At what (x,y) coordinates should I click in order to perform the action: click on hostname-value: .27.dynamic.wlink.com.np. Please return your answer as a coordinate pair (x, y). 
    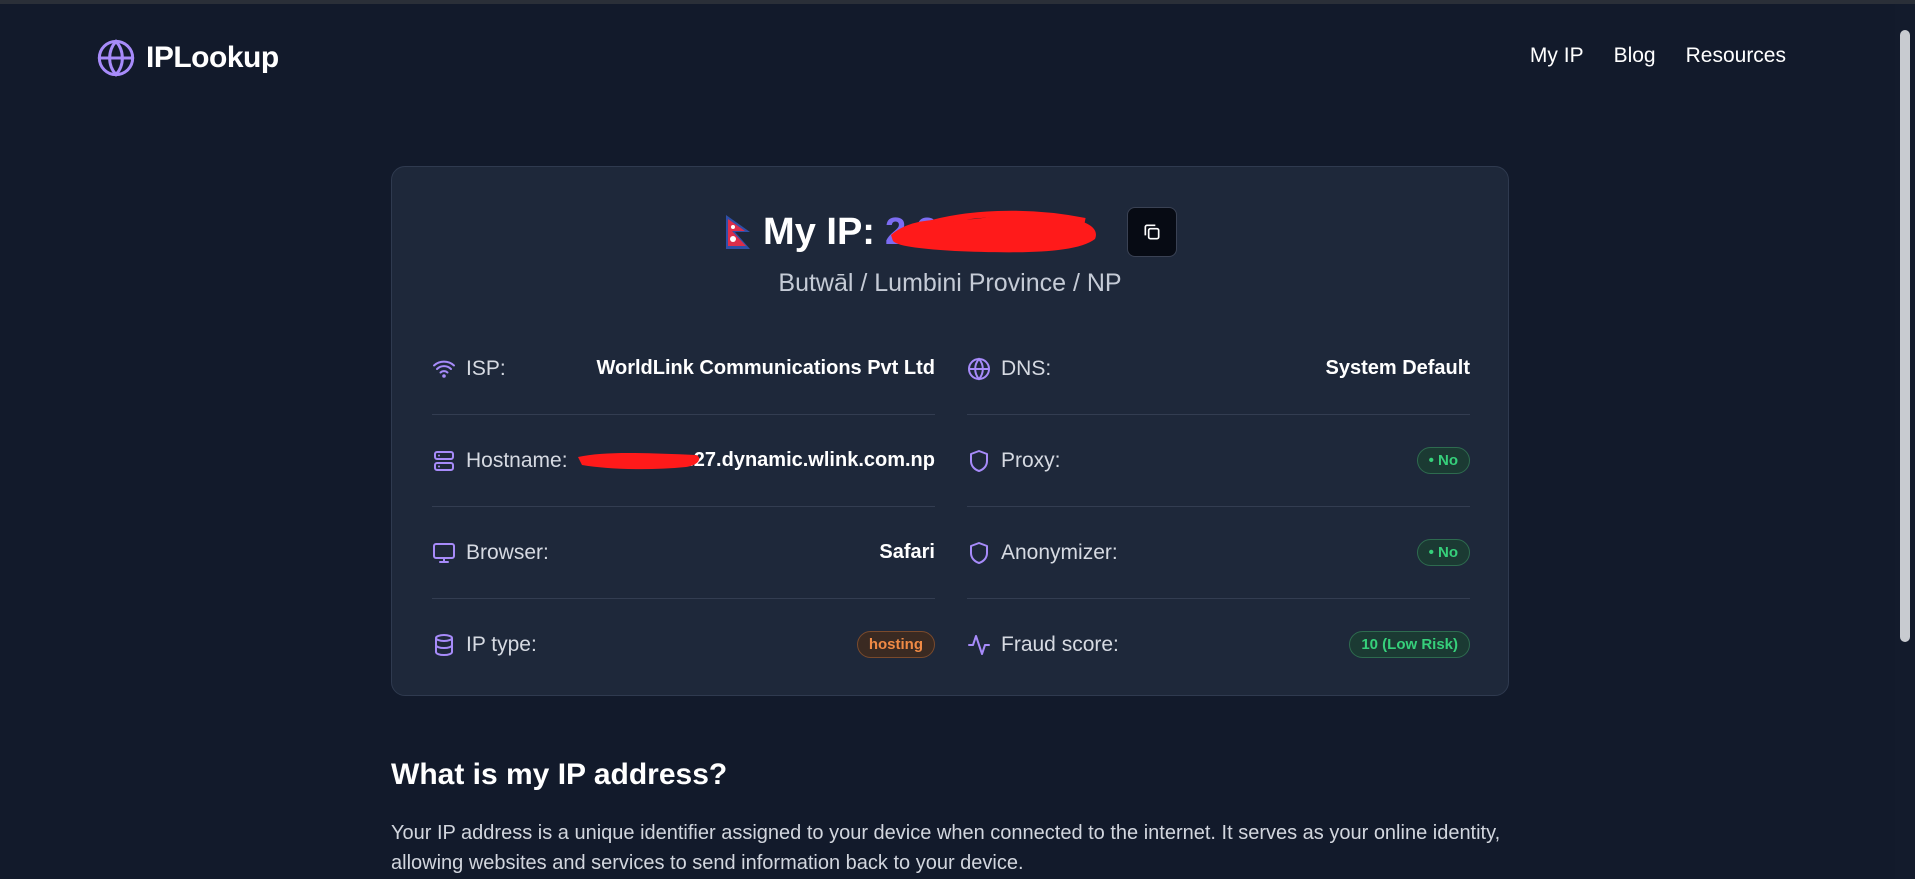
    Looking at the image, I should click on (756, 460).